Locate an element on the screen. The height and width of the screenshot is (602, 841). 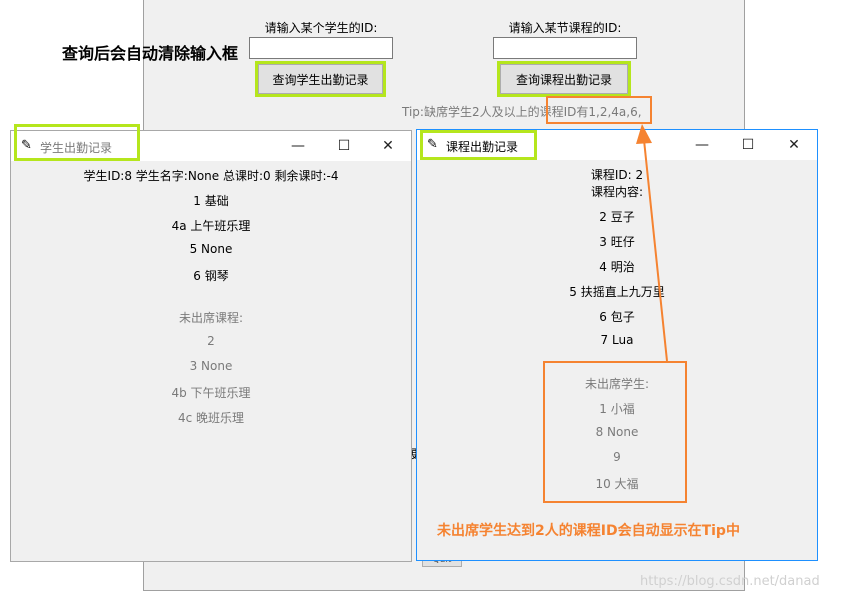
watermark: https://blog.csdn.net/danad is located at coordinates (730, 581).